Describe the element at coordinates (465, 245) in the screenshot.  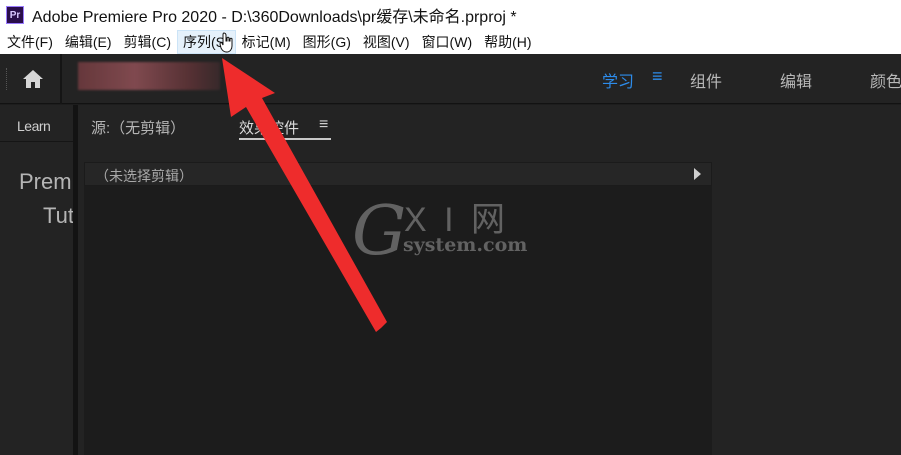
I see `watermark-bottom: system.com` at that location.